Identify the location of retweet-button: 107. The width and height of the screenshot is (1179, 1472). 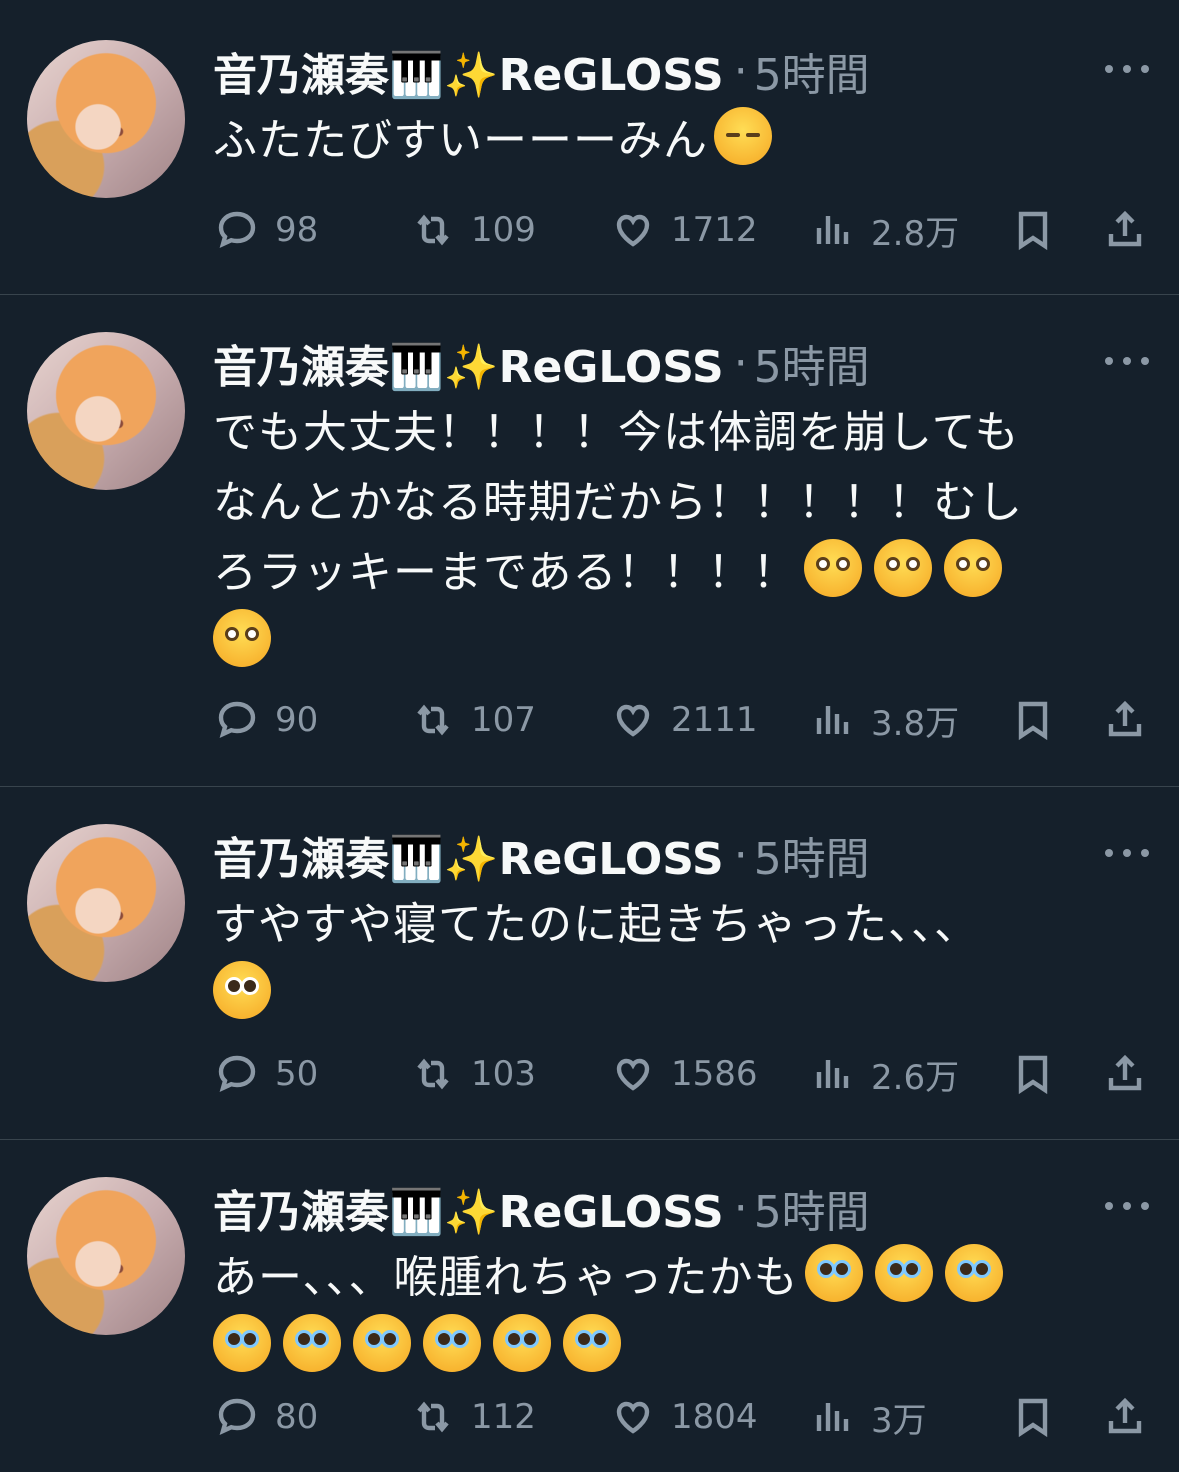
(472, 720).